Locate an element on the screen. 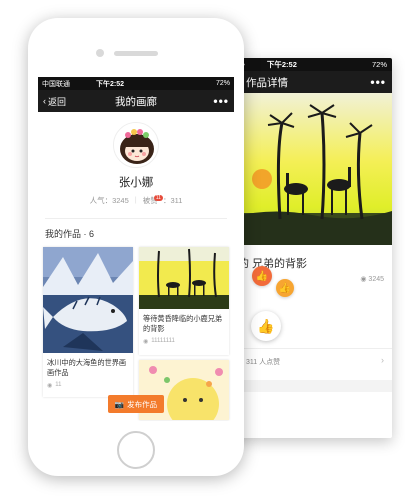 Image resolution: width=405 pixels, height=502 pixels. view-count: ◉ 11 is located at coordinates (54, 385).